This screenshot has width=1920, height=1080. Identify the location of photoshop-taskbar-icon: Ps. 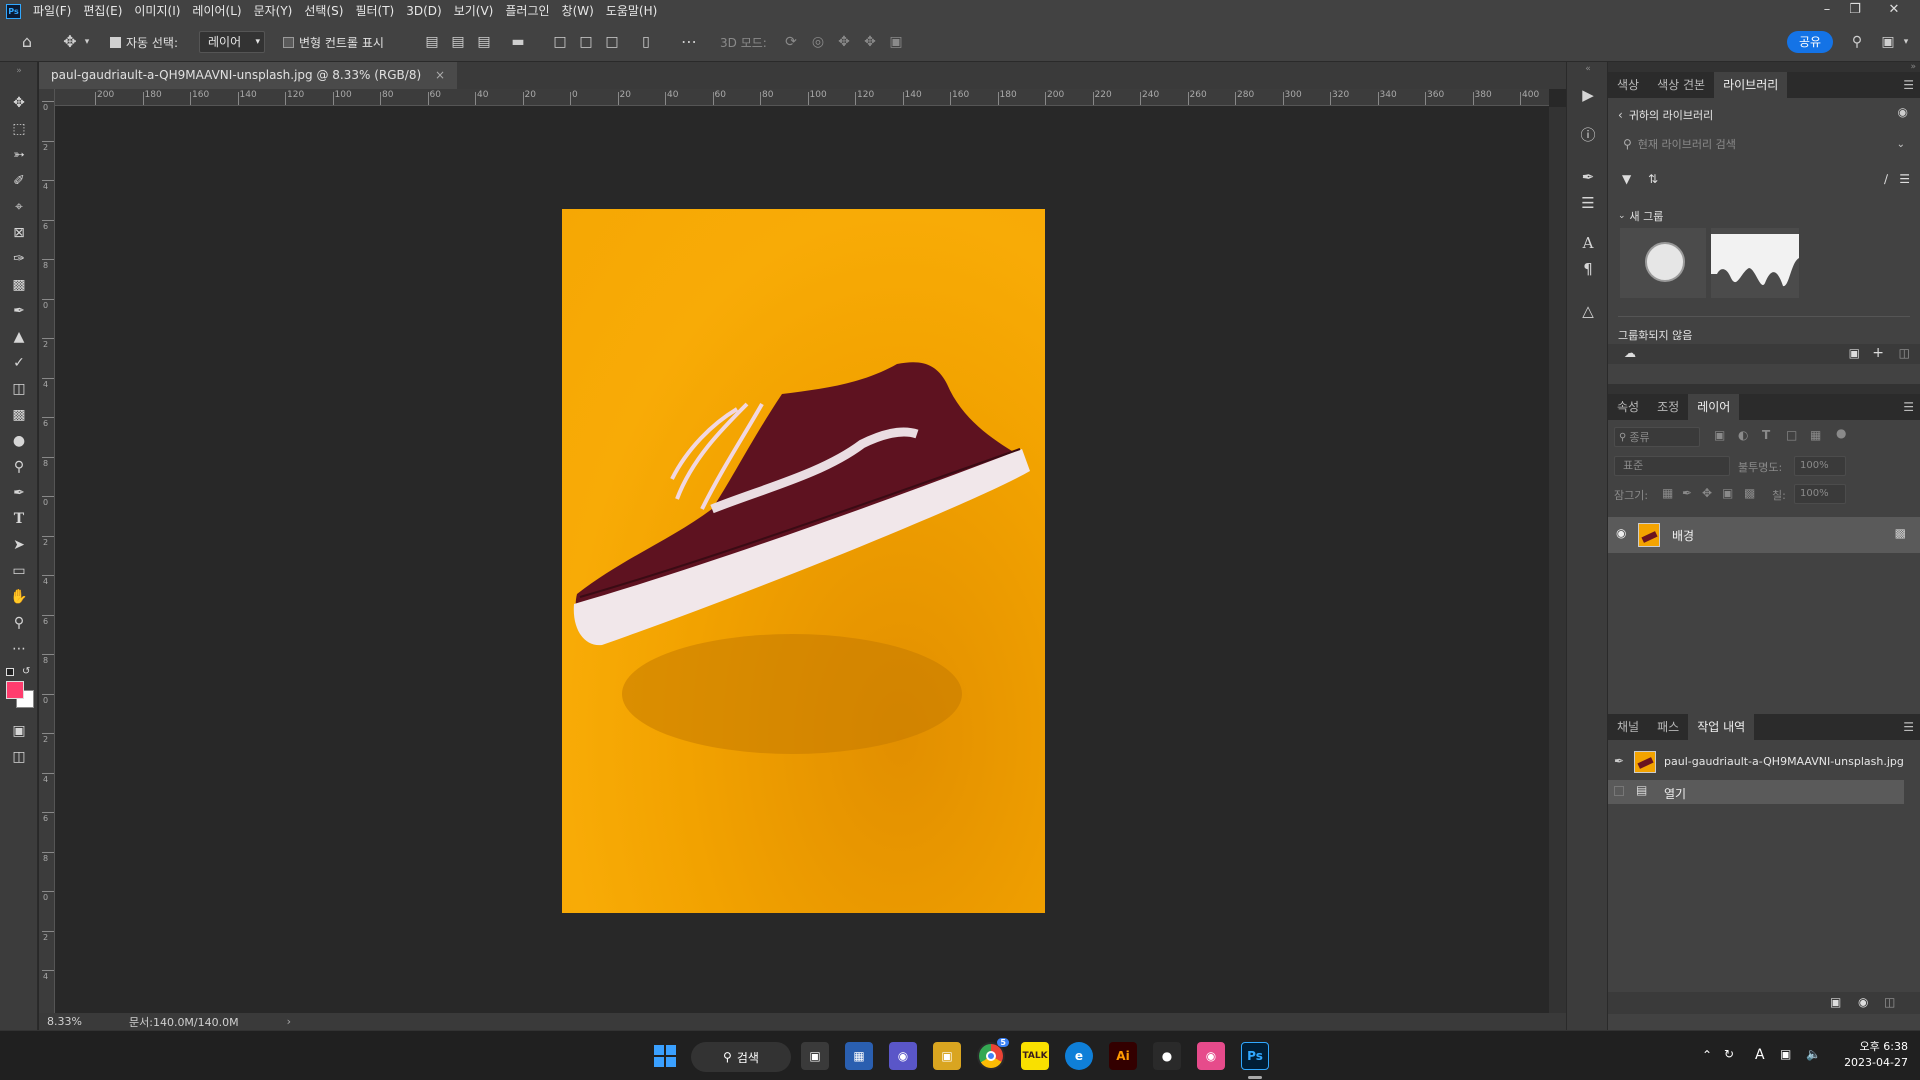
(1255, 1056).